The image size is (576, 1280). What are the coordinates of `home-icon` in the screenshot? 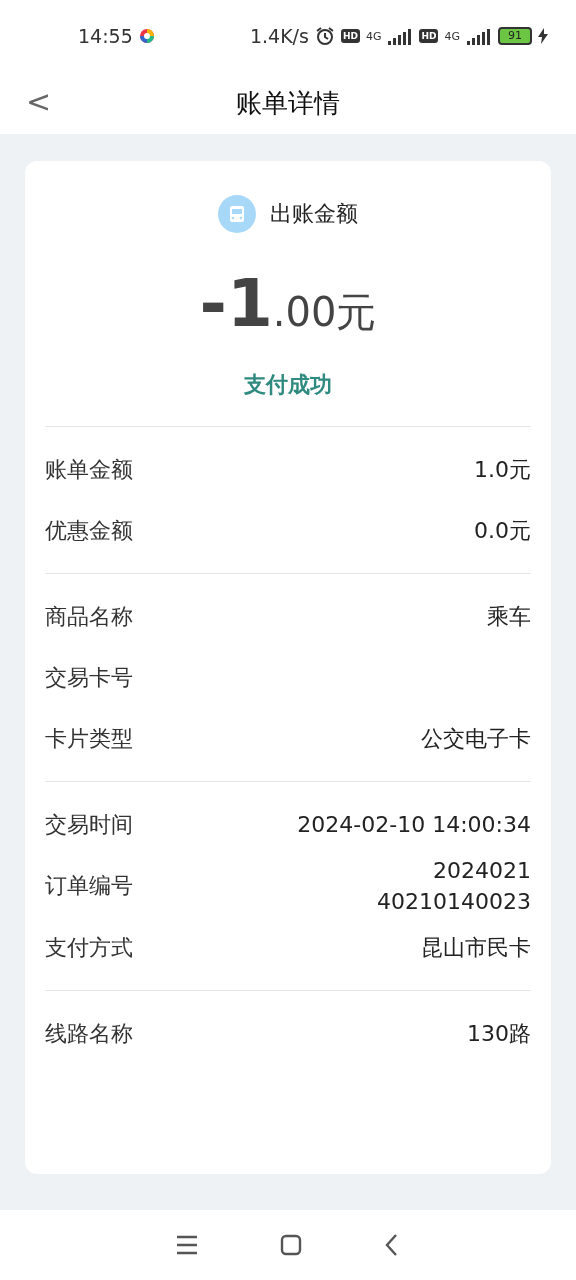 It's located at (291, 1245).